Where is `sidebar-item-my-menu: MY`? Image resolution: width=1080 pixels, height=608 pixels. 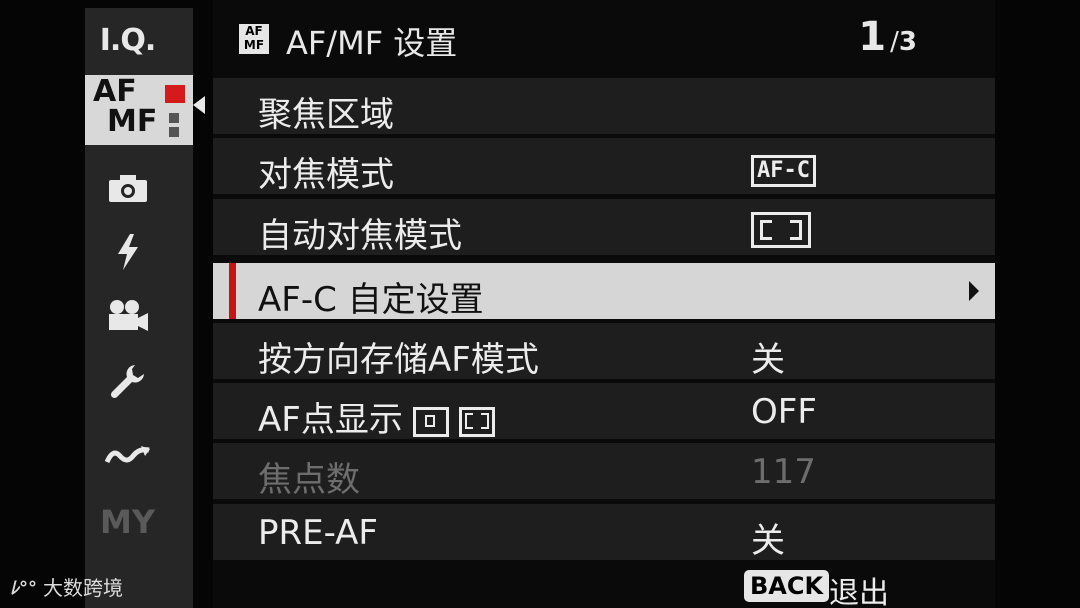
sidebar-item-my-menu: MY is located at coordinates (127, 522).